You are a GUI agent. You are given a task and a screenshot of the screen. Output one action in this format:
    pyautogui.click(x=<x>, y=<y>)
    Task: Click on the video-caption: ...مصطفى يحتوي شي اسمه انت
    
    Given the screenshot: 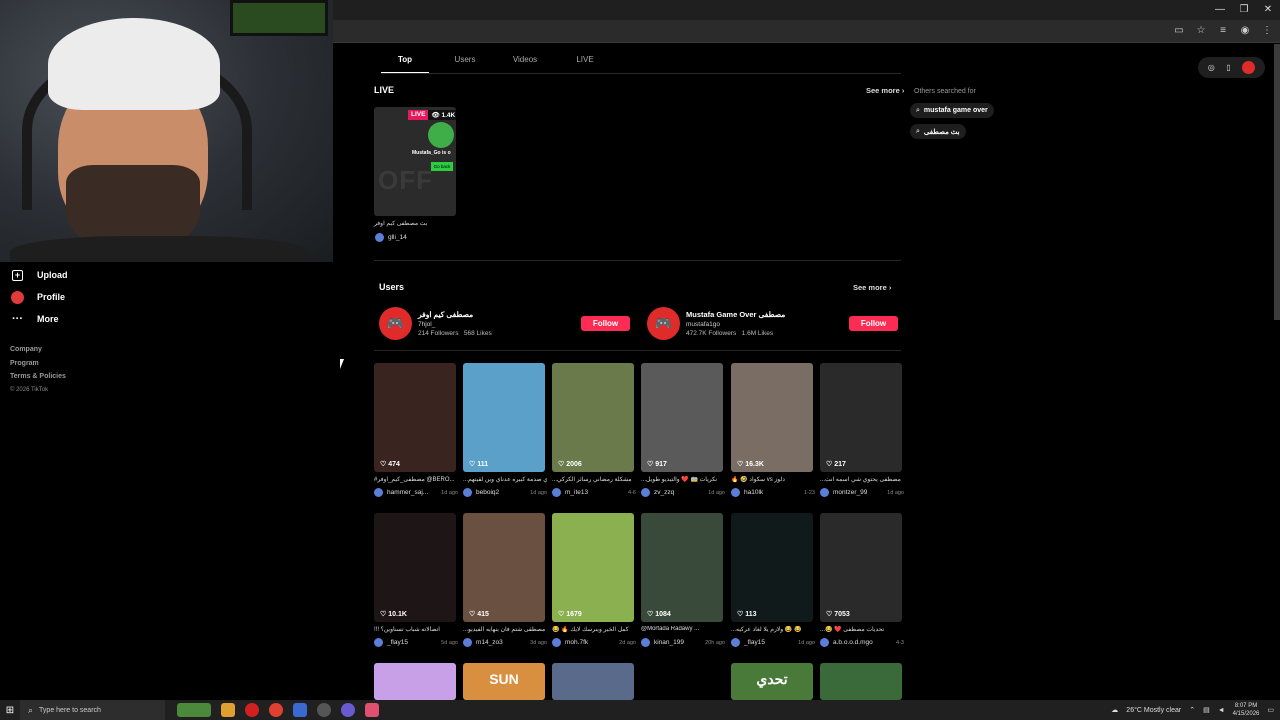 What is the action you would take?
    pyautogui.click(x=862, y=479)
    